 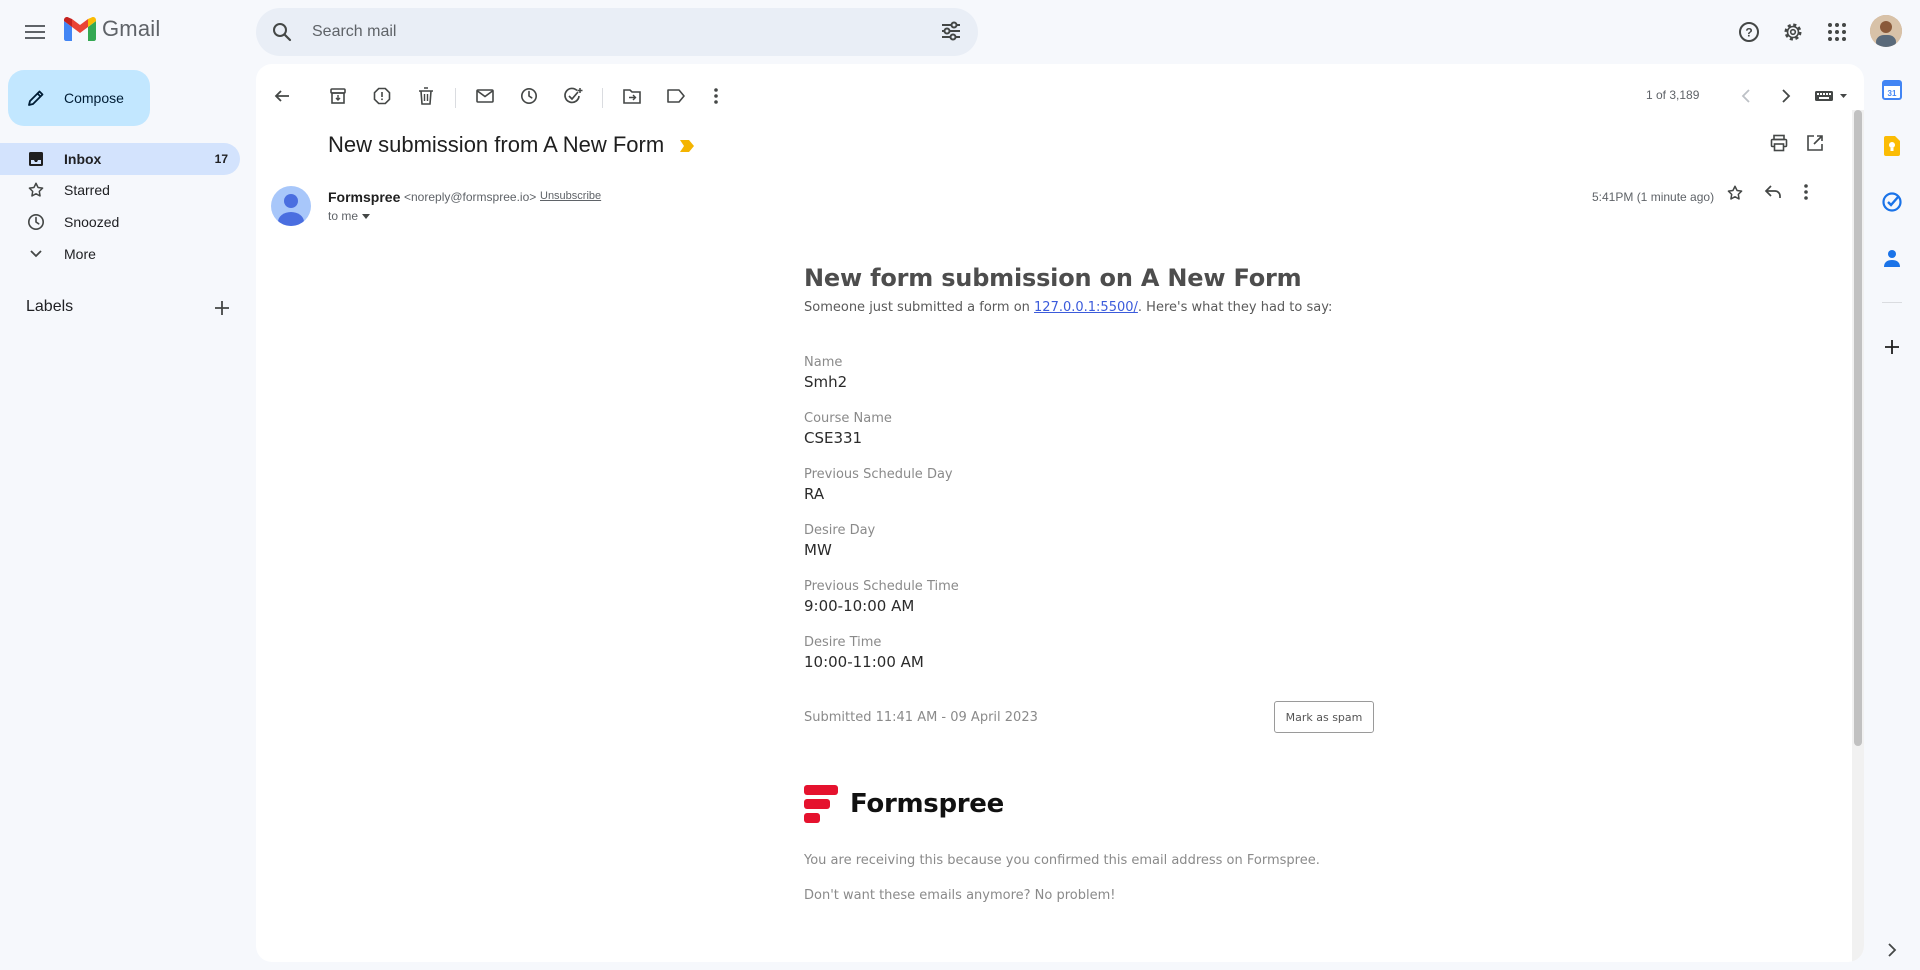 I want to click on form-field: Name Smh2, so click(x=1084, y=373).